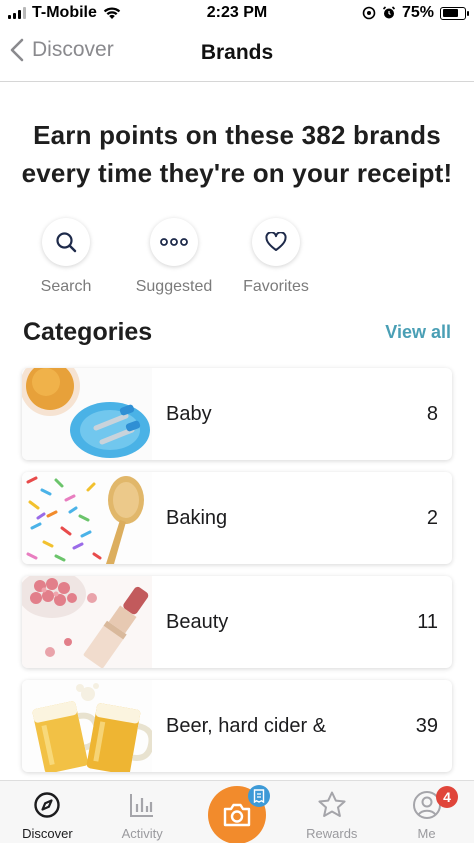 The image size is (474, 843). I want to click on suggested-action-circle, so click(174, 242).